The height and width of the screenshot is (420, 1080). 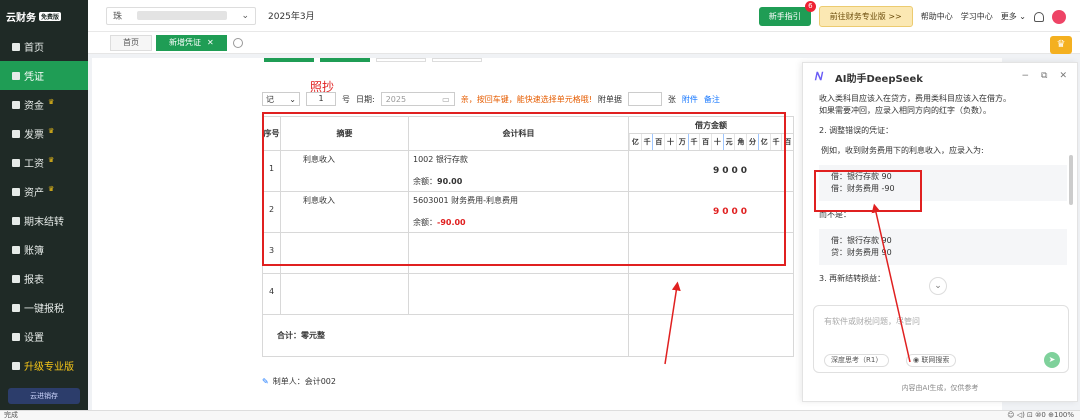 What do you see at coordinates (16, 278) in the screenshot?
I see `report-icon` at bounding box center [16, 278].